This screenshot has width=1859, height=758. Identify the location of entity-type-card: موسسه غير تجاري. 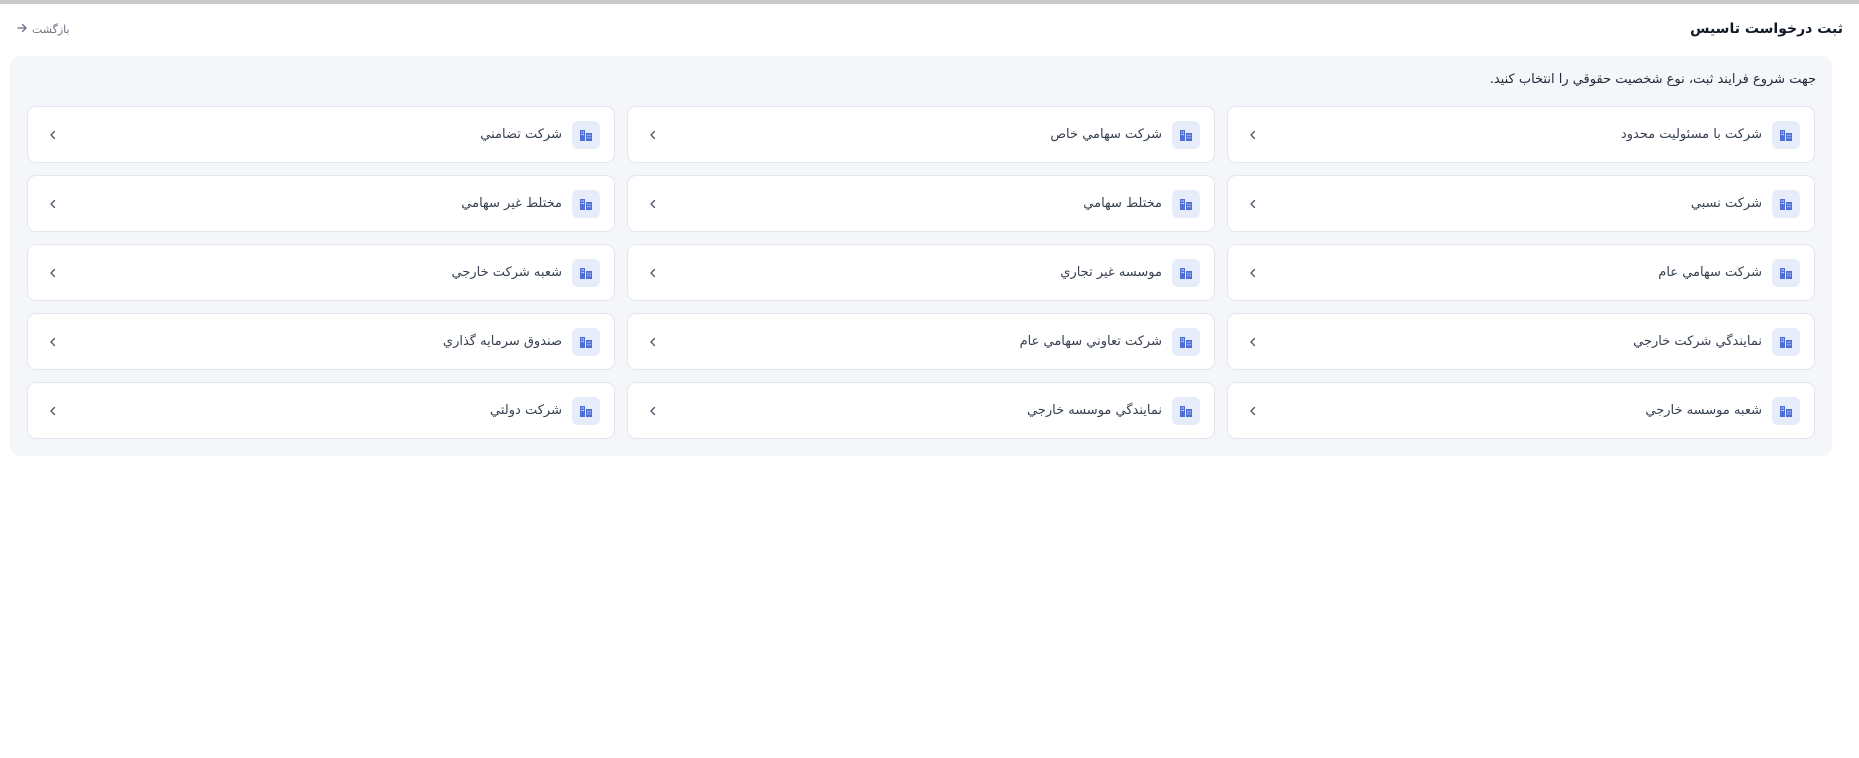
(921, 272).